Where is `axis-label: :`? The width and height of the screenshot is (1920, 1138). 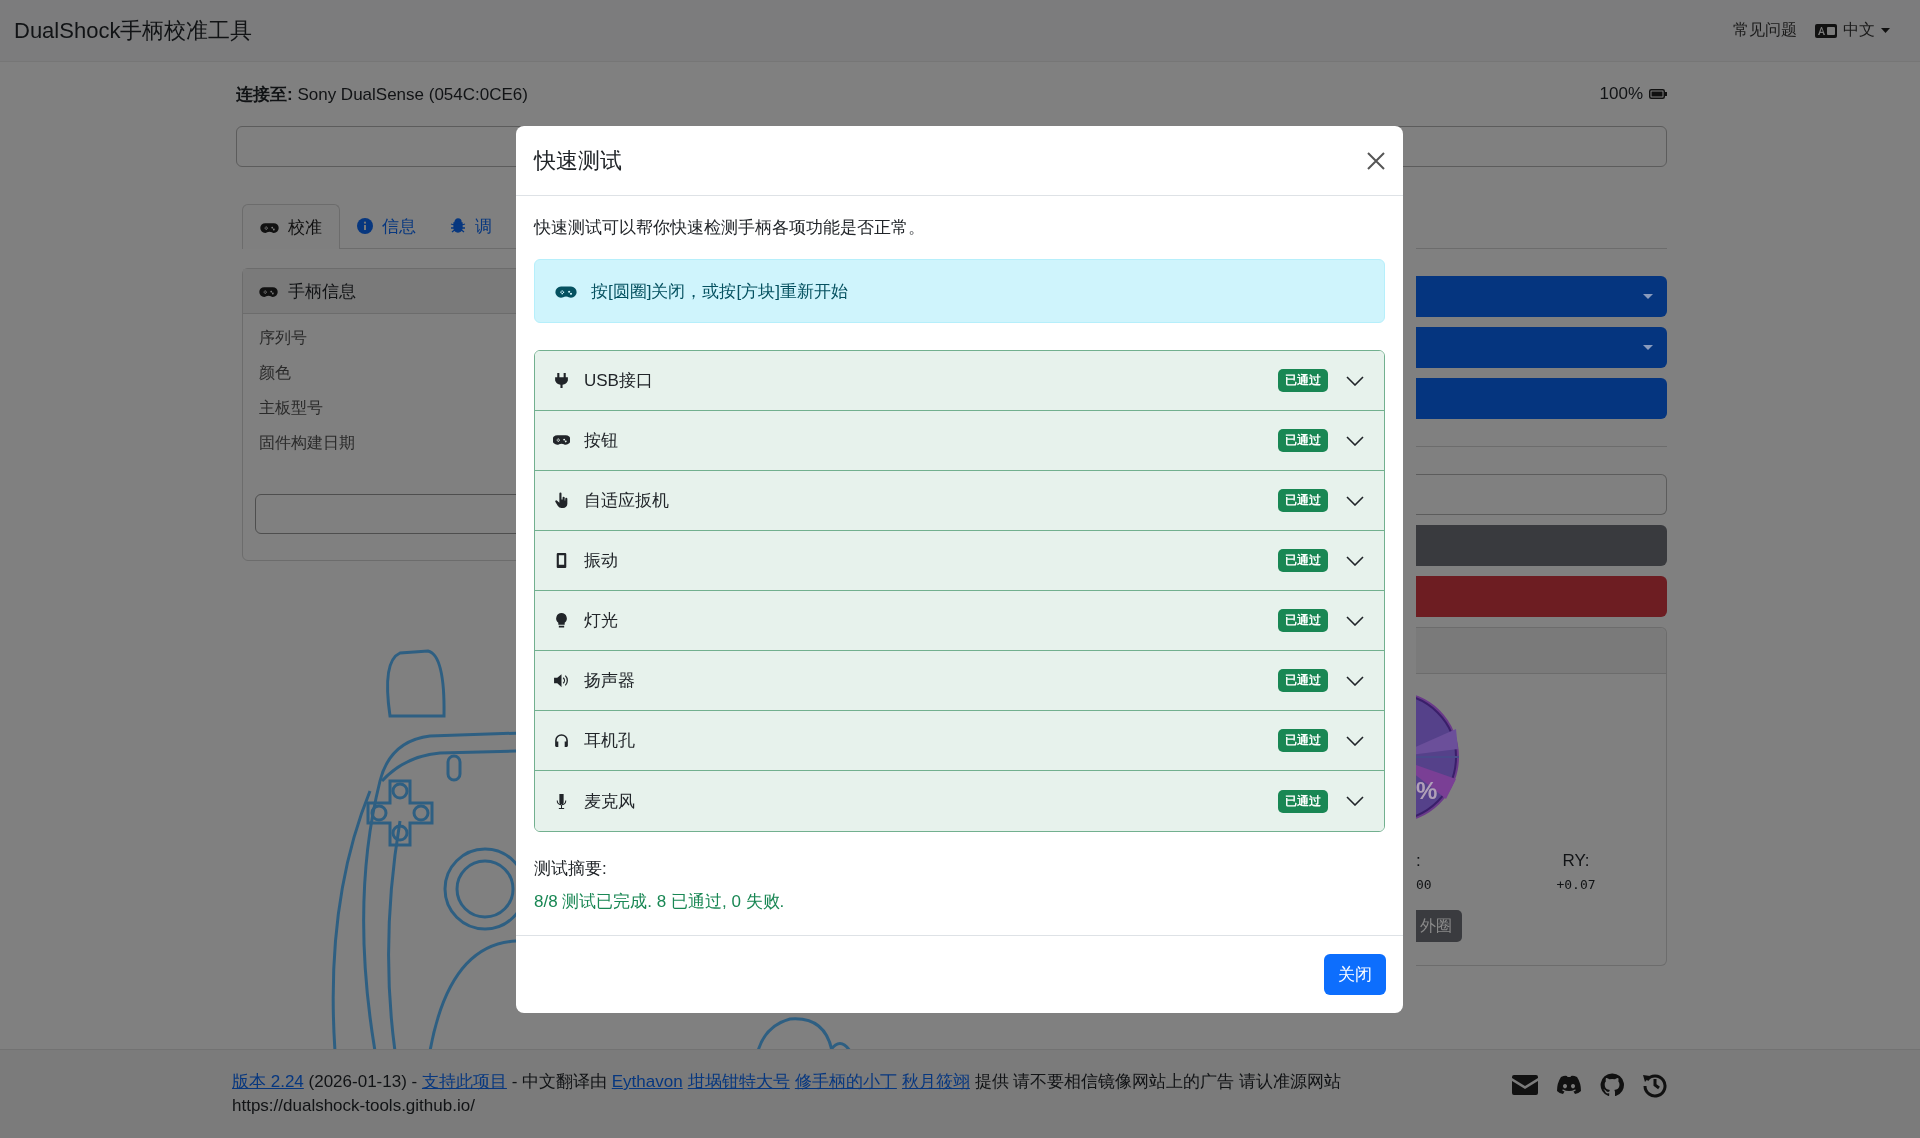 axis-label: : is located at coordinates (1418, 861).